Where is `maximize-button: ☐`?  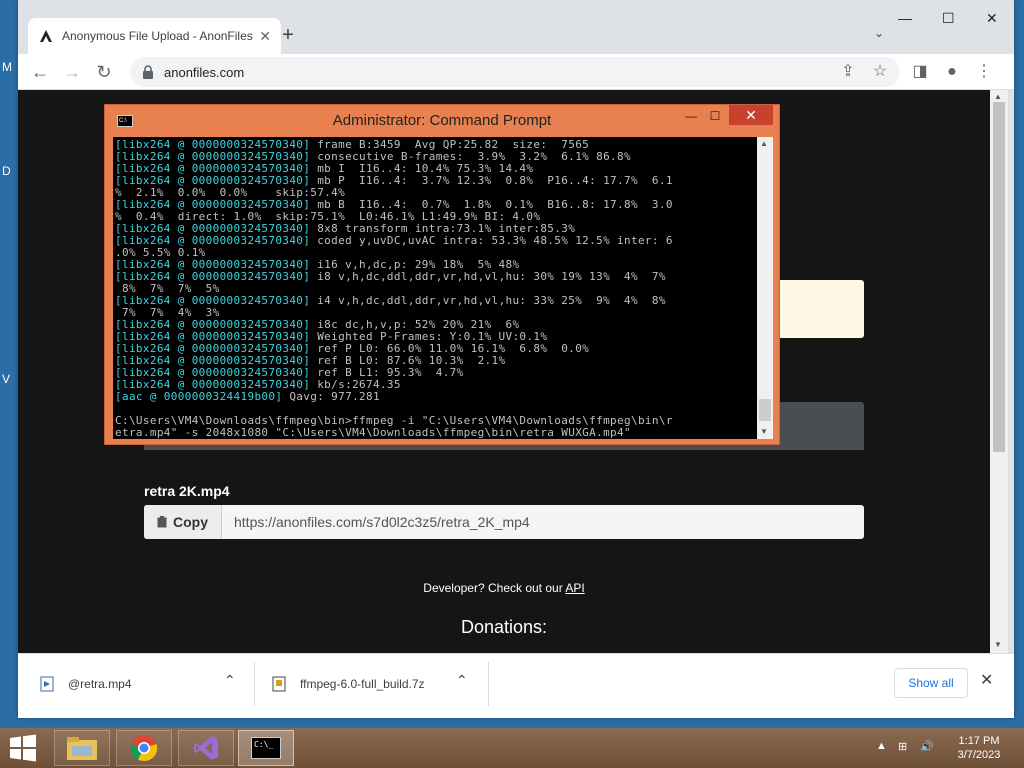
maximize-button: ☐ is located at coordinates (948, 18).